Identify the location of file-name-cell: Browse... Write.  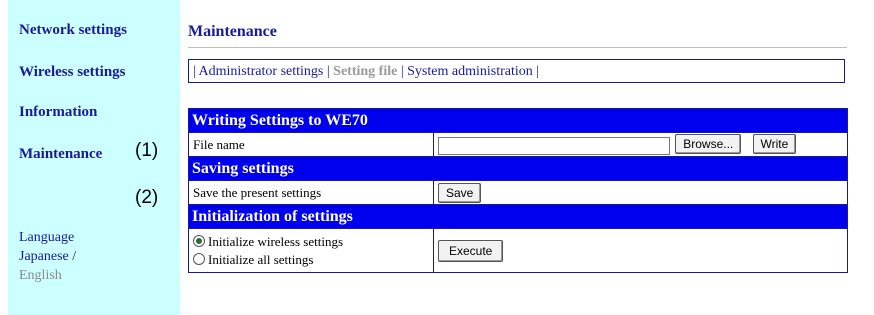
(640, 144).